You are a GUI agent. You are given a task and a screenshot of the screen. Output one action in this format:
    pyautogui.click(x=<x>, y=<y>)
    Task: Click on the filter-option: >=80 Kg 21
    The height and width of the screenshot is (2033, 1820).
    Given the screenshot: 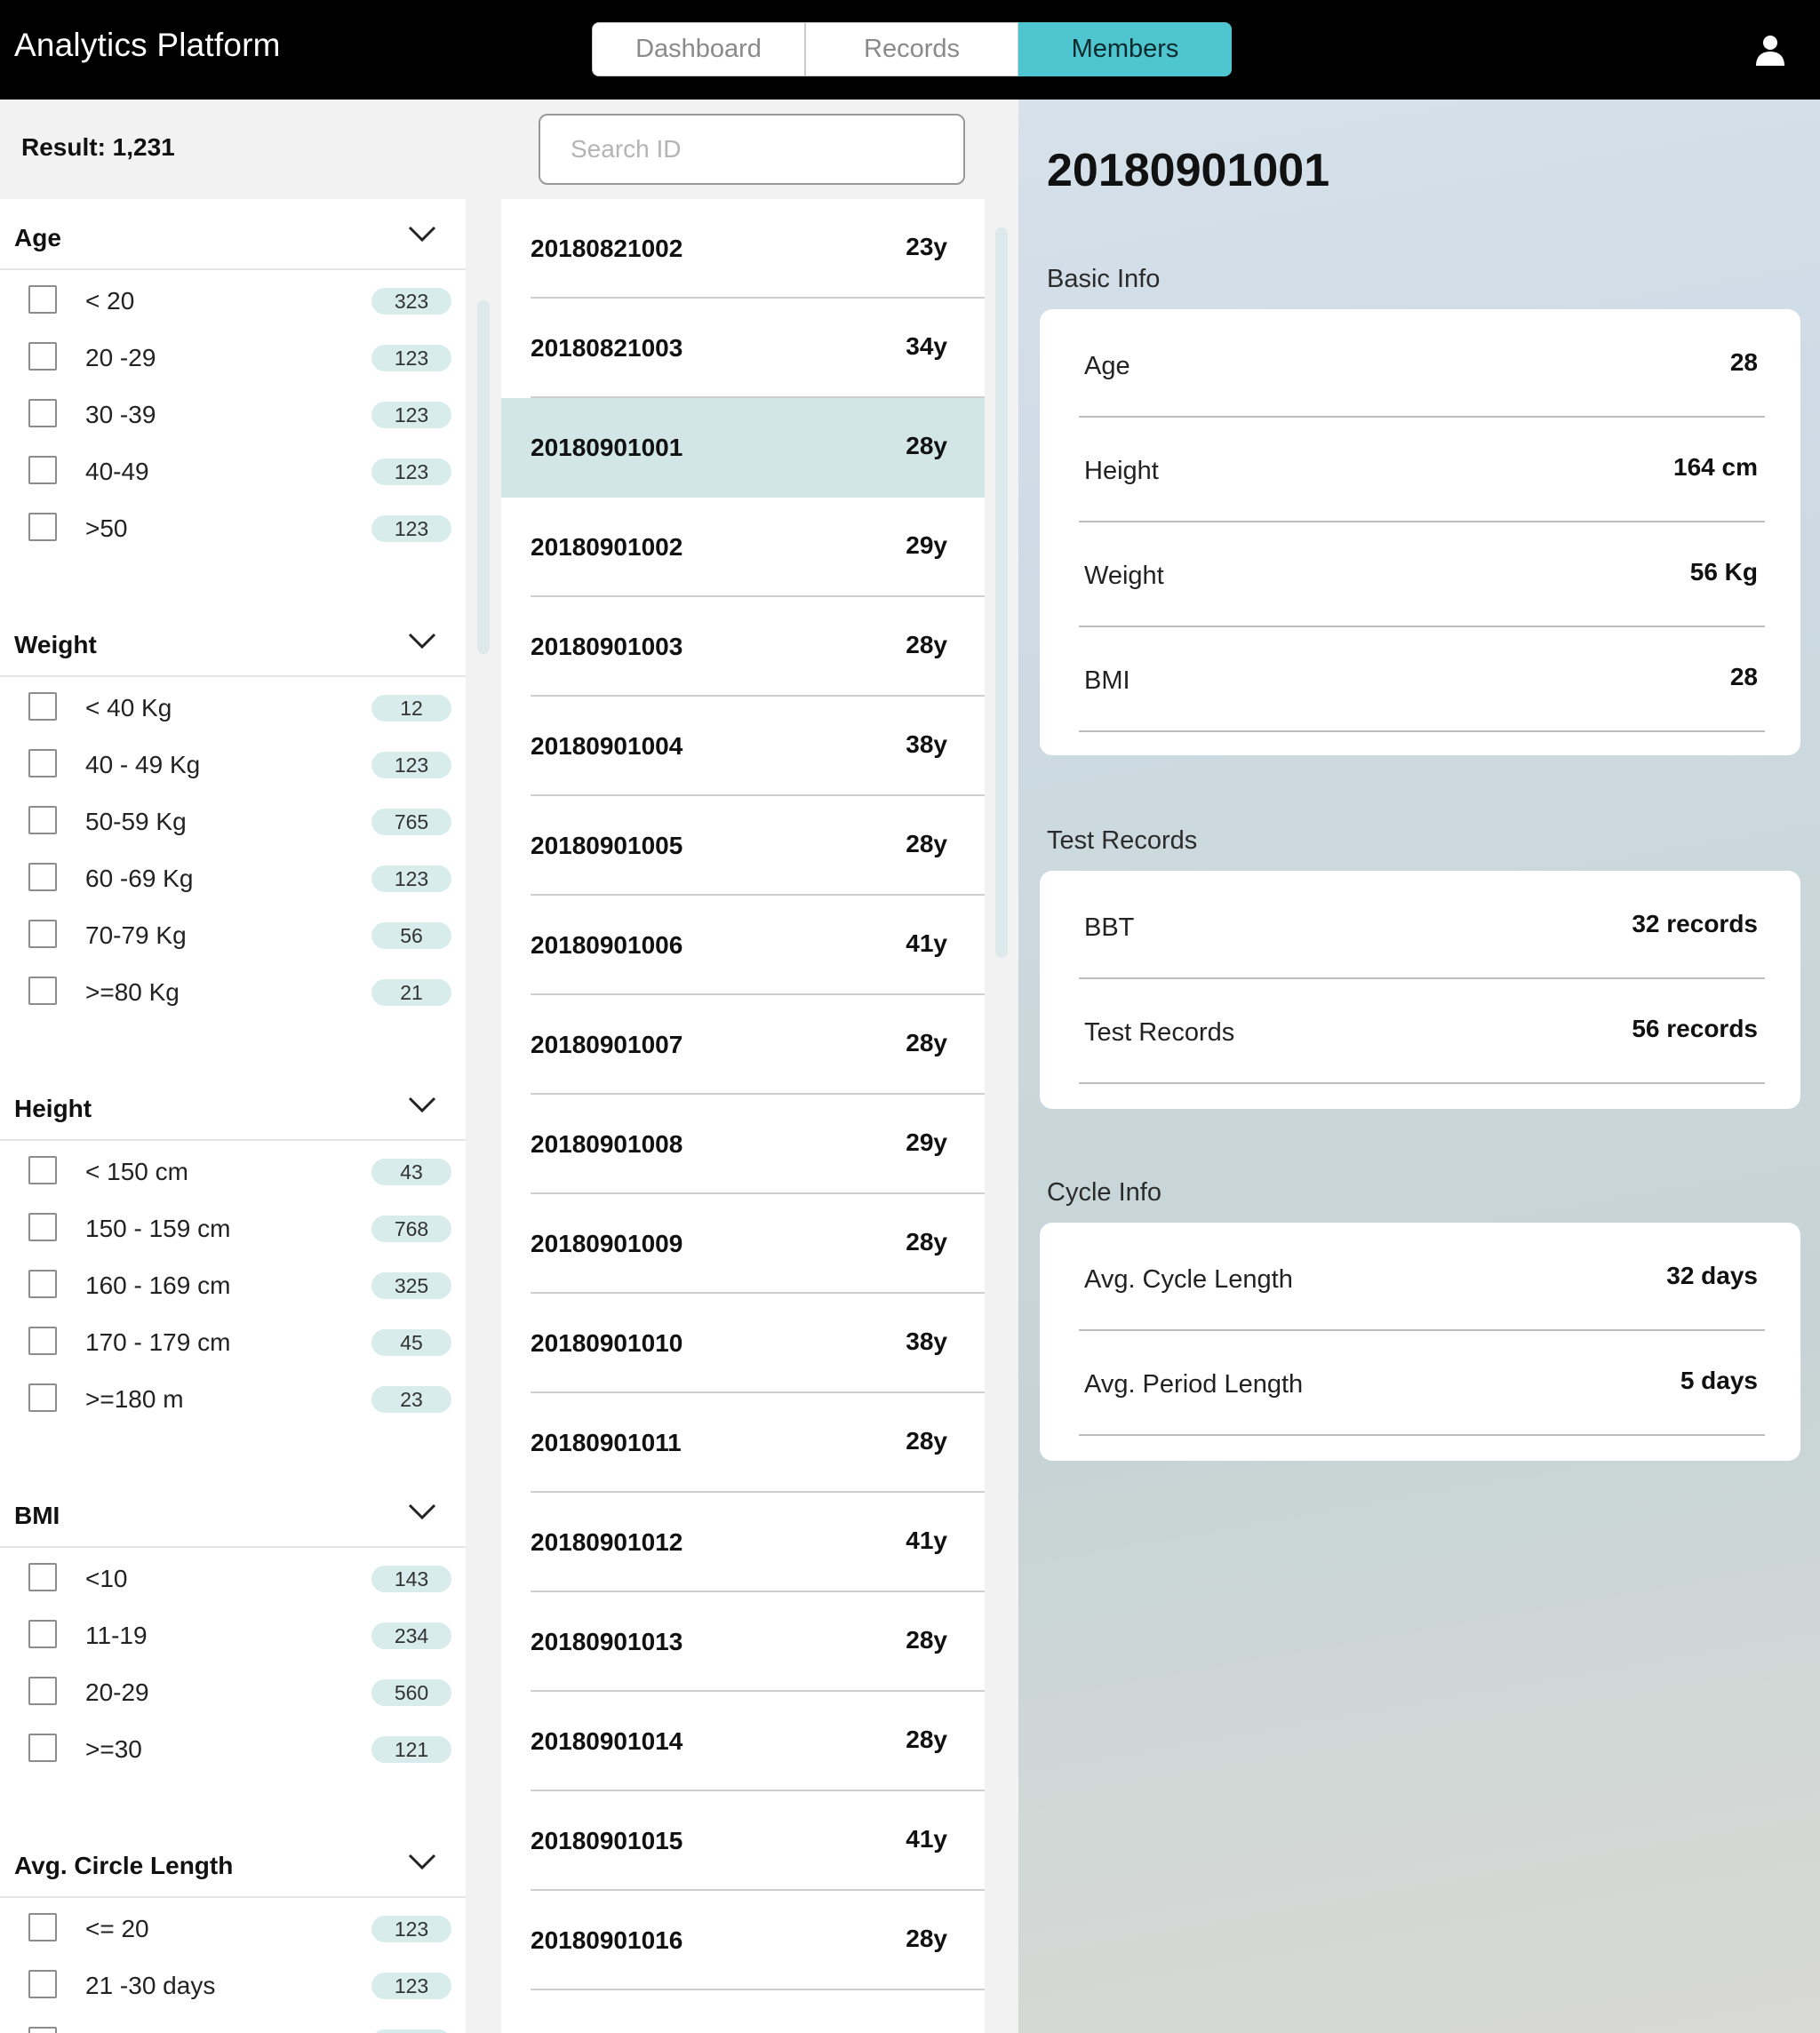 What is the action you would take?
    pyautogui.click(x=233, y=991)
    